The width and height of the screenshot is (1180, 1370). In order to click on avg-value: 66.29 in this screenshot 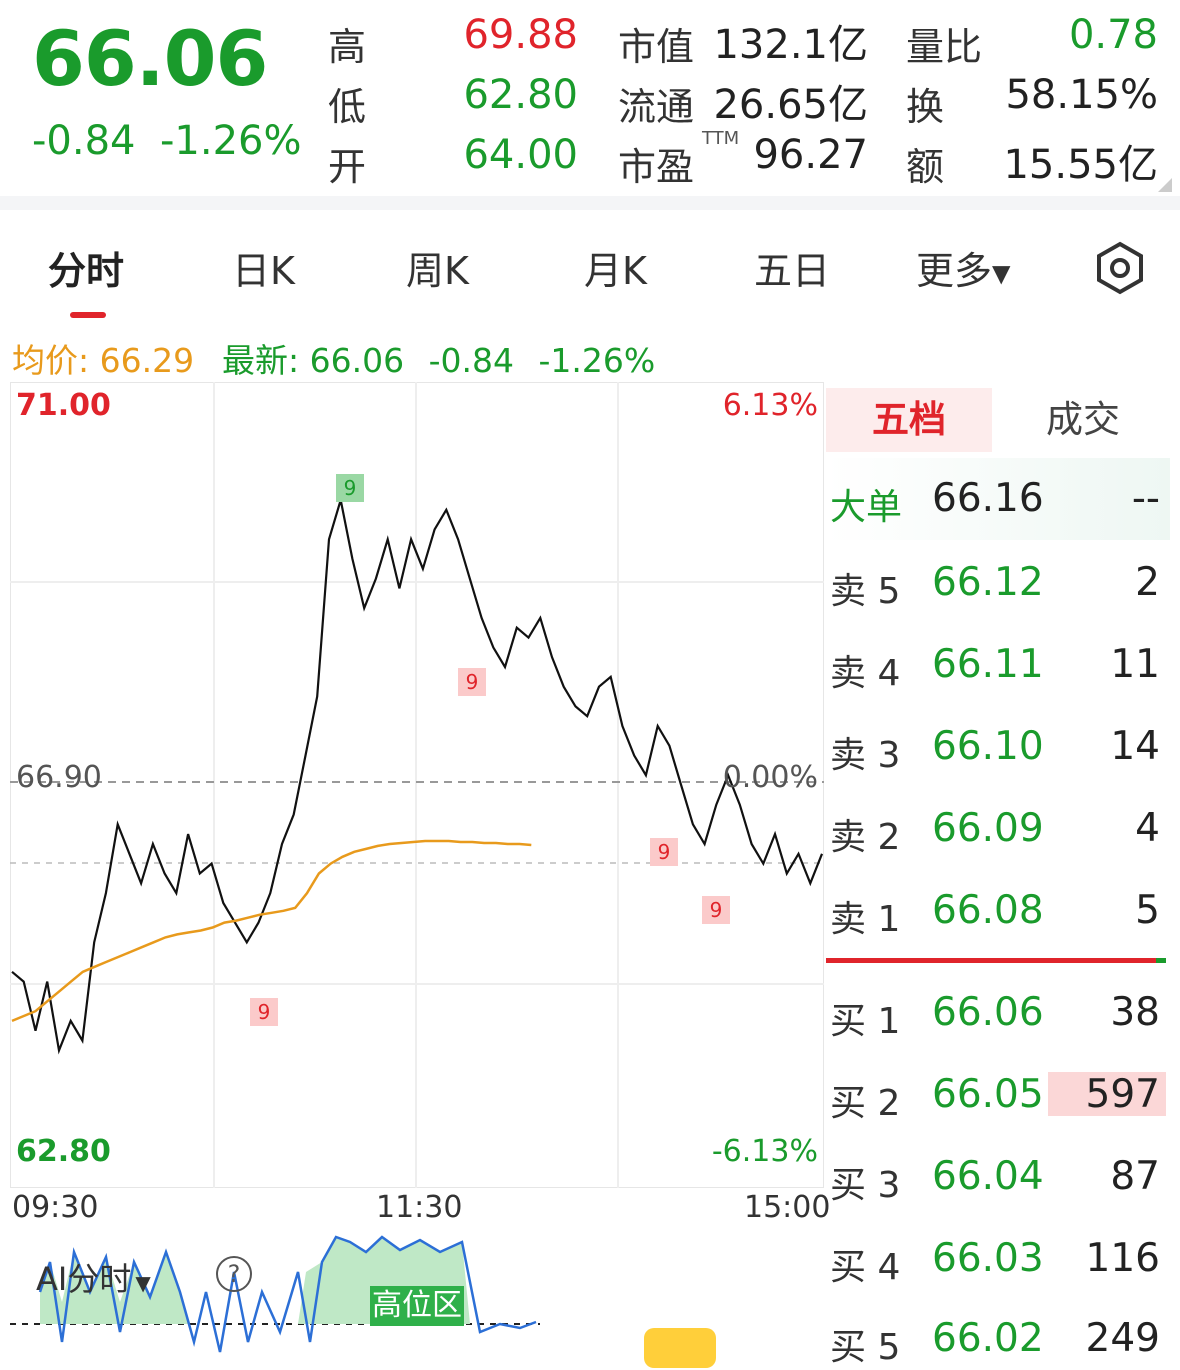, I will do `click(147, 360)`.